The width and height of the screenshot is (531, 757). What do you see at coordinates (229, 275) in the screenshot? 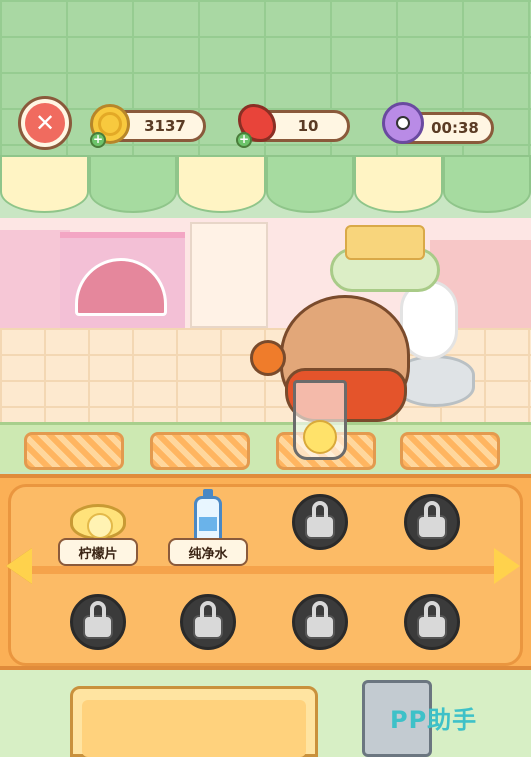
I see `poster-board` at bounding box center [229, 275].